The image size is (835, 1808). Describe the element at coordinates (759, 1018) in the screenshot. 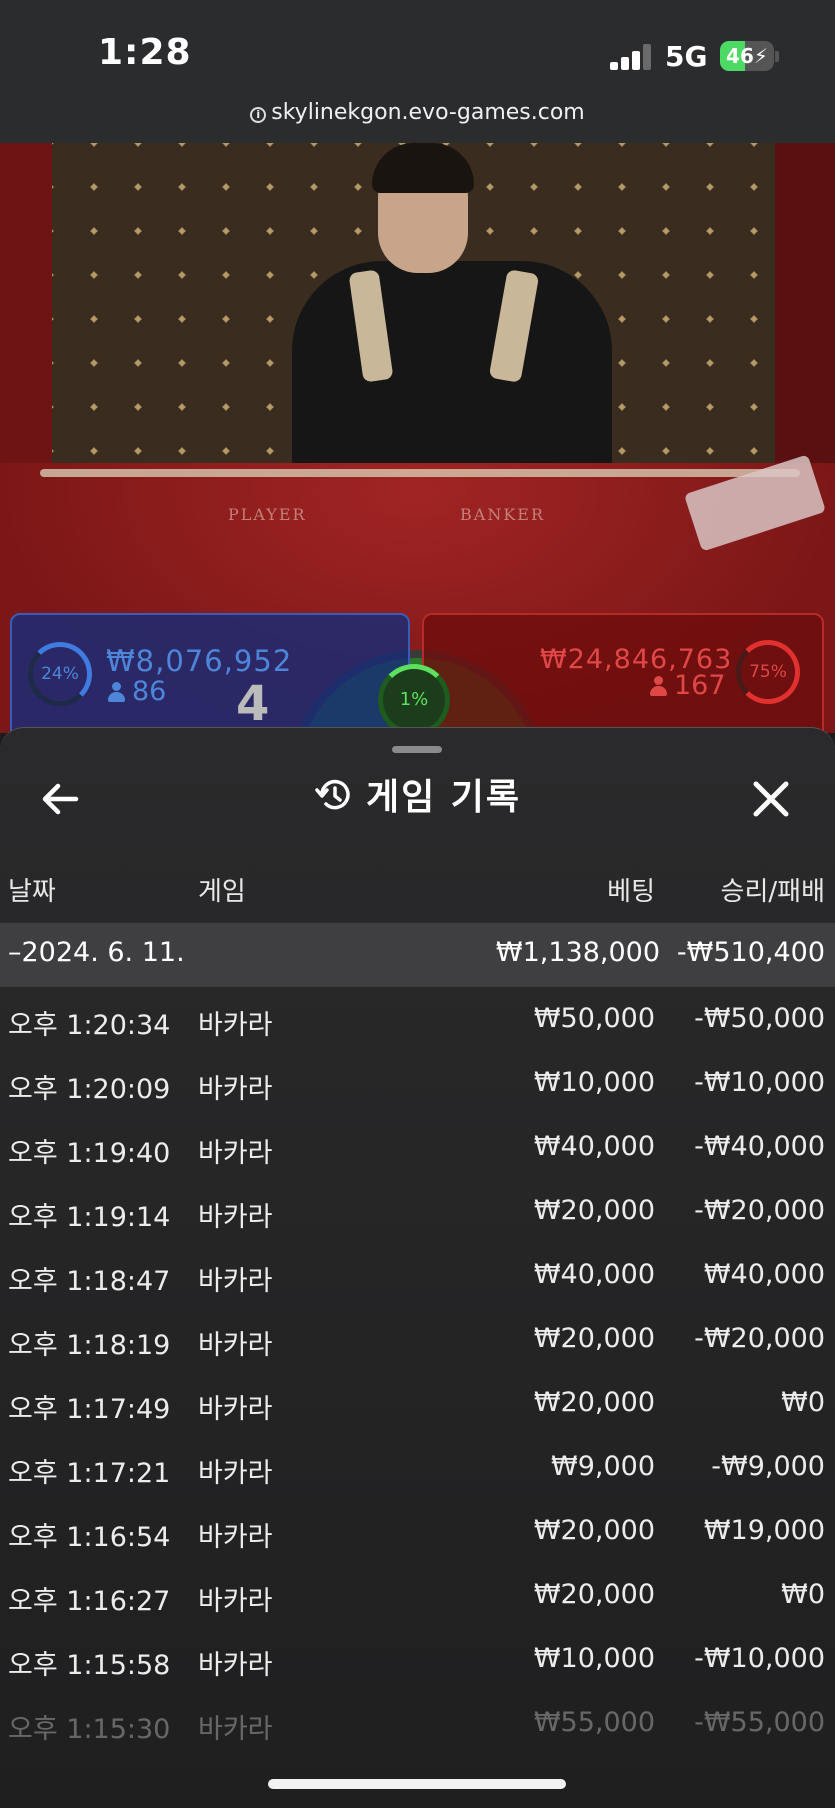

I see `row-result: -₩50,000` at that location.